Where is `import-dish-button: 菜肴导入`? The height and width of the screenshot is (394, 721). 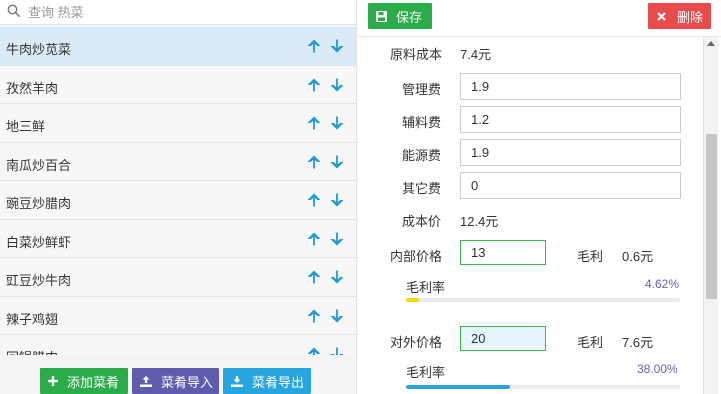 import-dish-button: 菜肴导入 is located at coordinates (175, 381).